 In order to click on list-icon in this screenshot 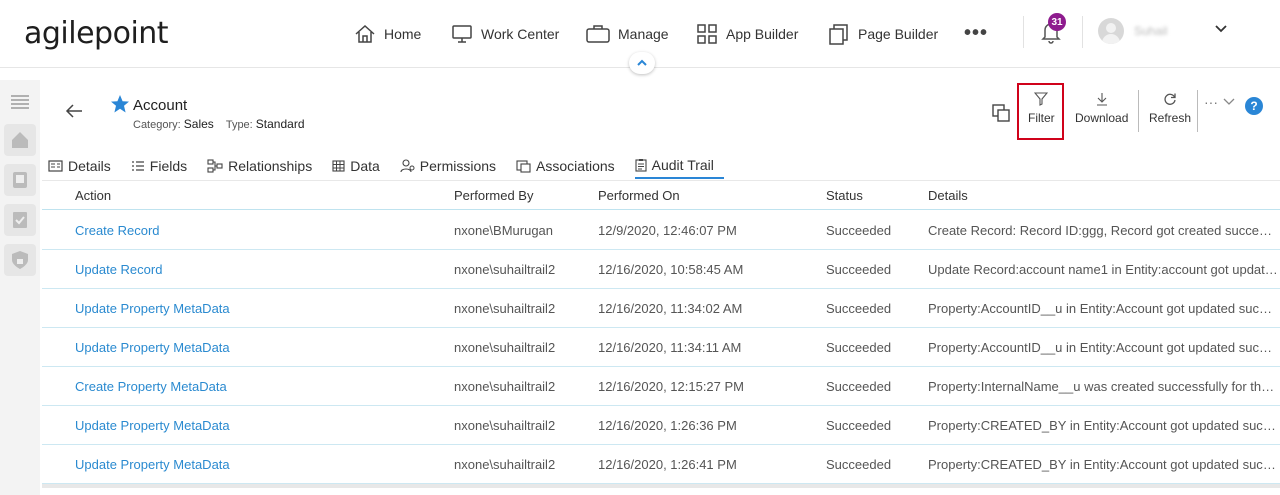, I will do `click(137, 166)`.